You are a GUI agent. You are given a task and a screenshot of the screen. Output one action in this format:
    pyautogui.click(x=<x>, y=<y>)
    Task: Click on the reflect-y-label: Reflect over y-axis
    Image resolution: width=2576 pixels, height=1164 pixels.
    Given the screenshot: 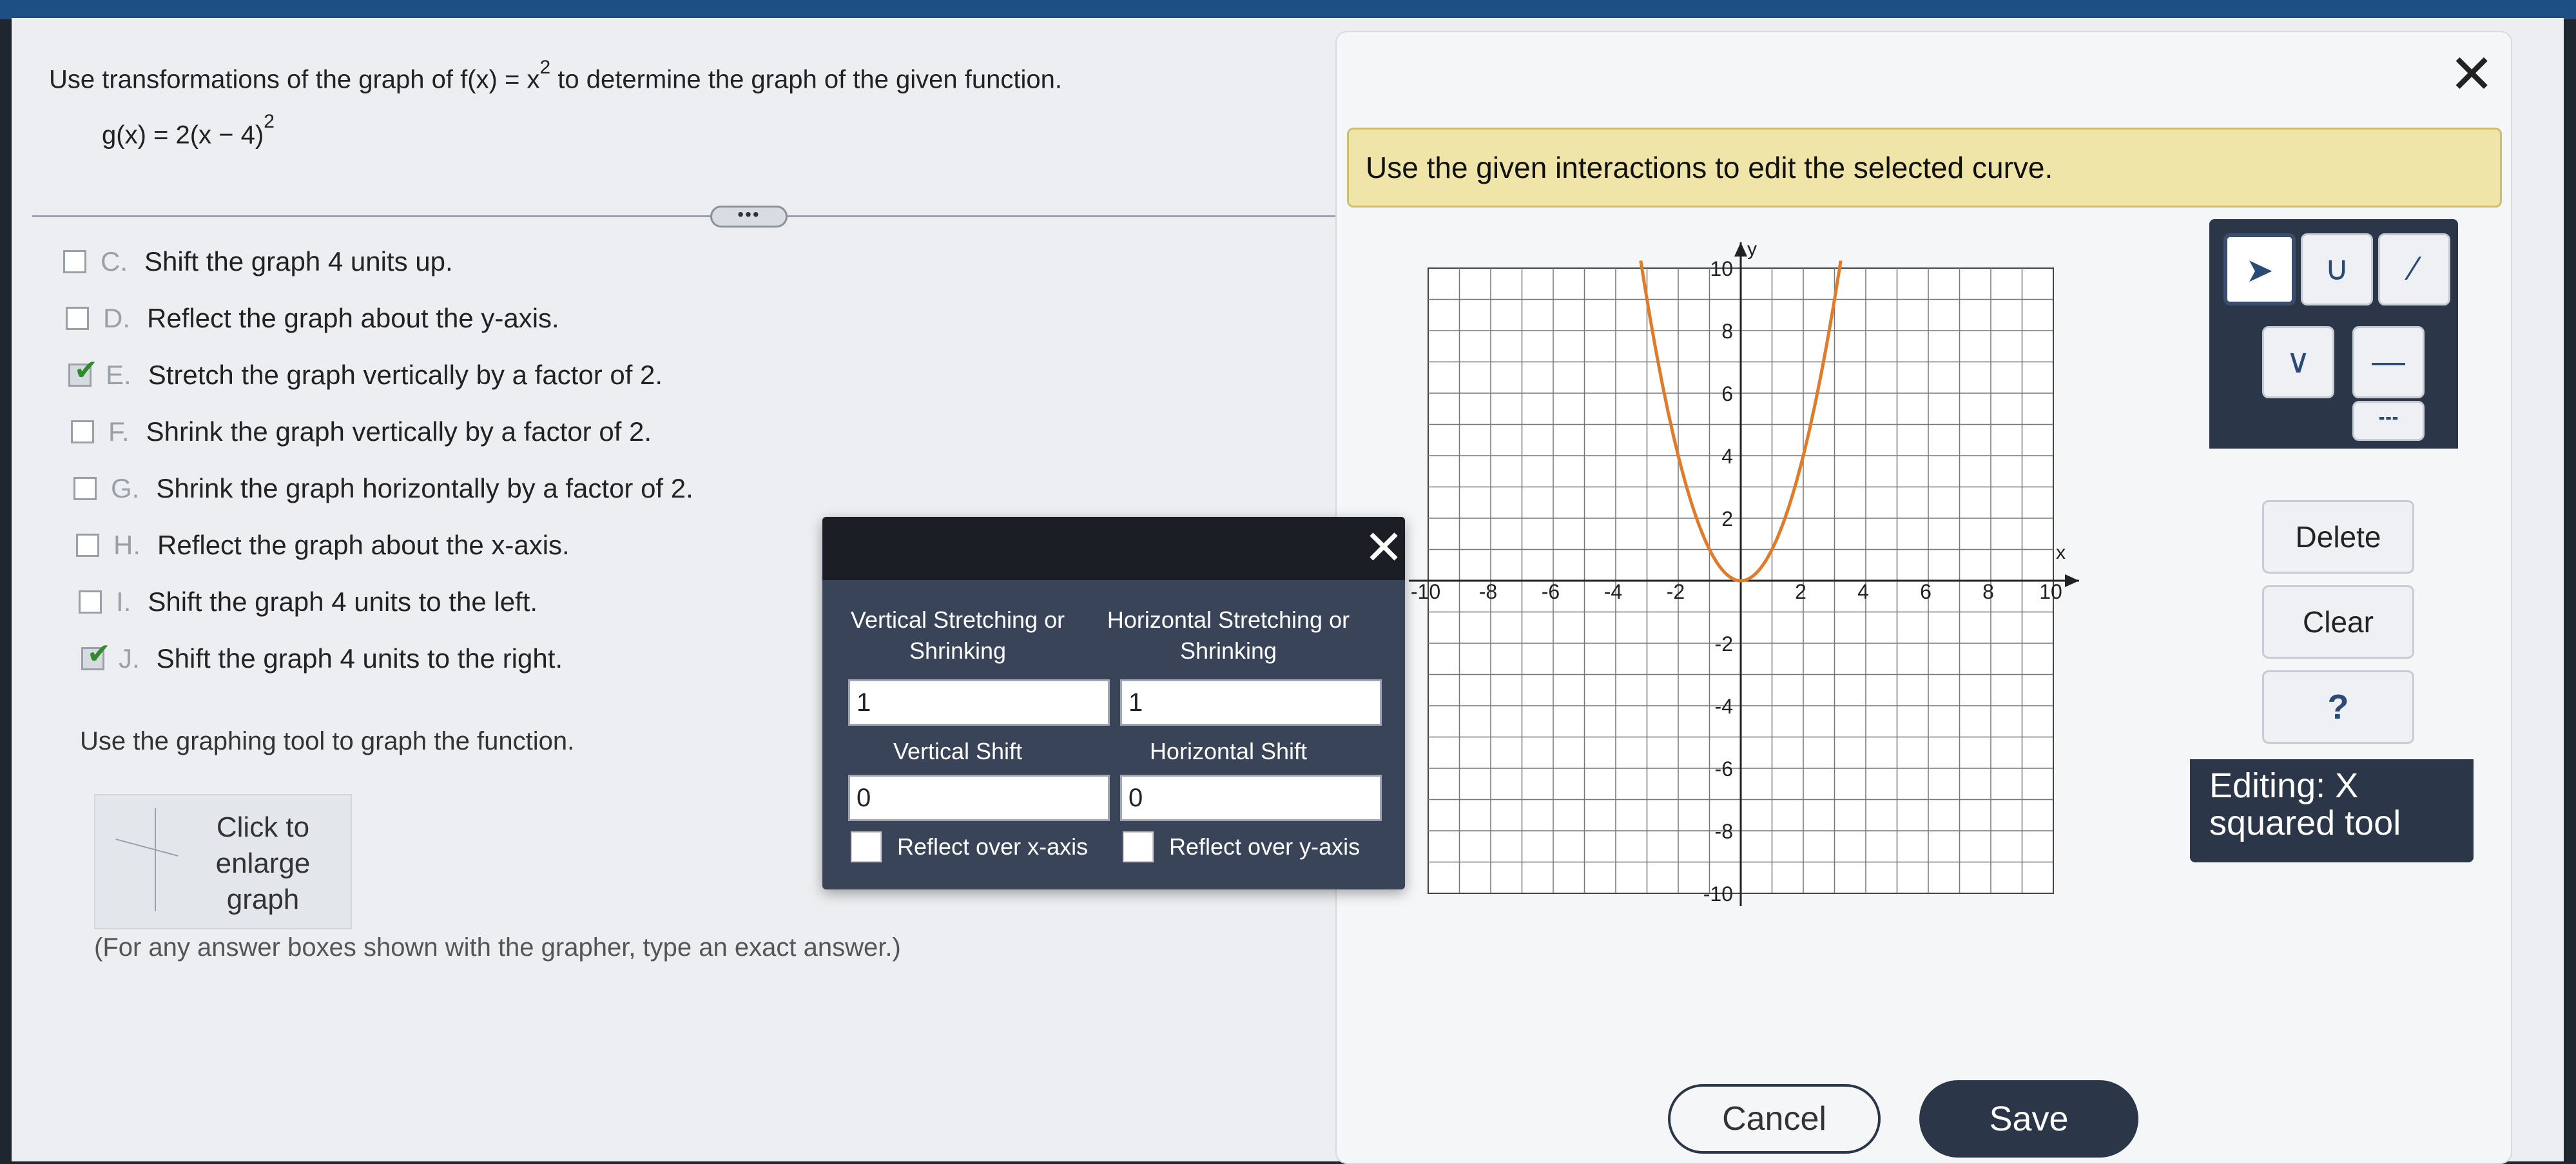 What is the action you would take?
    pyautogui.click(x=1265, y=846)
    